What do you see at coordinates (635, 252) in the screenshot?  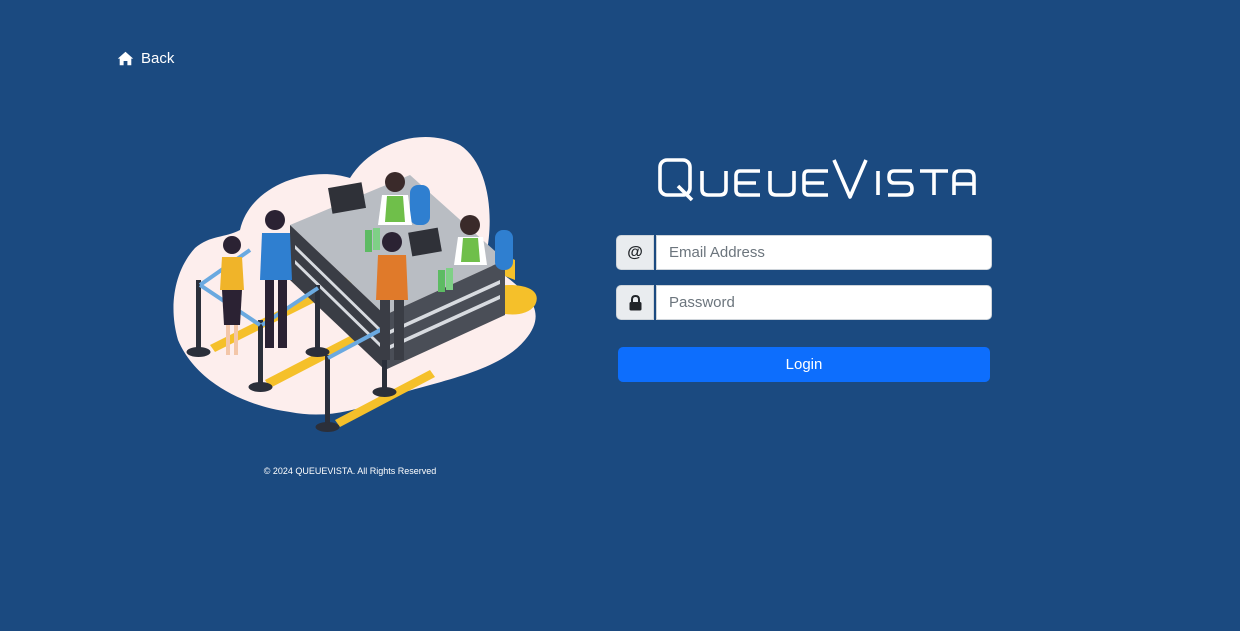 I see `at-sign-icon: @` at bounding box center [635, 252].